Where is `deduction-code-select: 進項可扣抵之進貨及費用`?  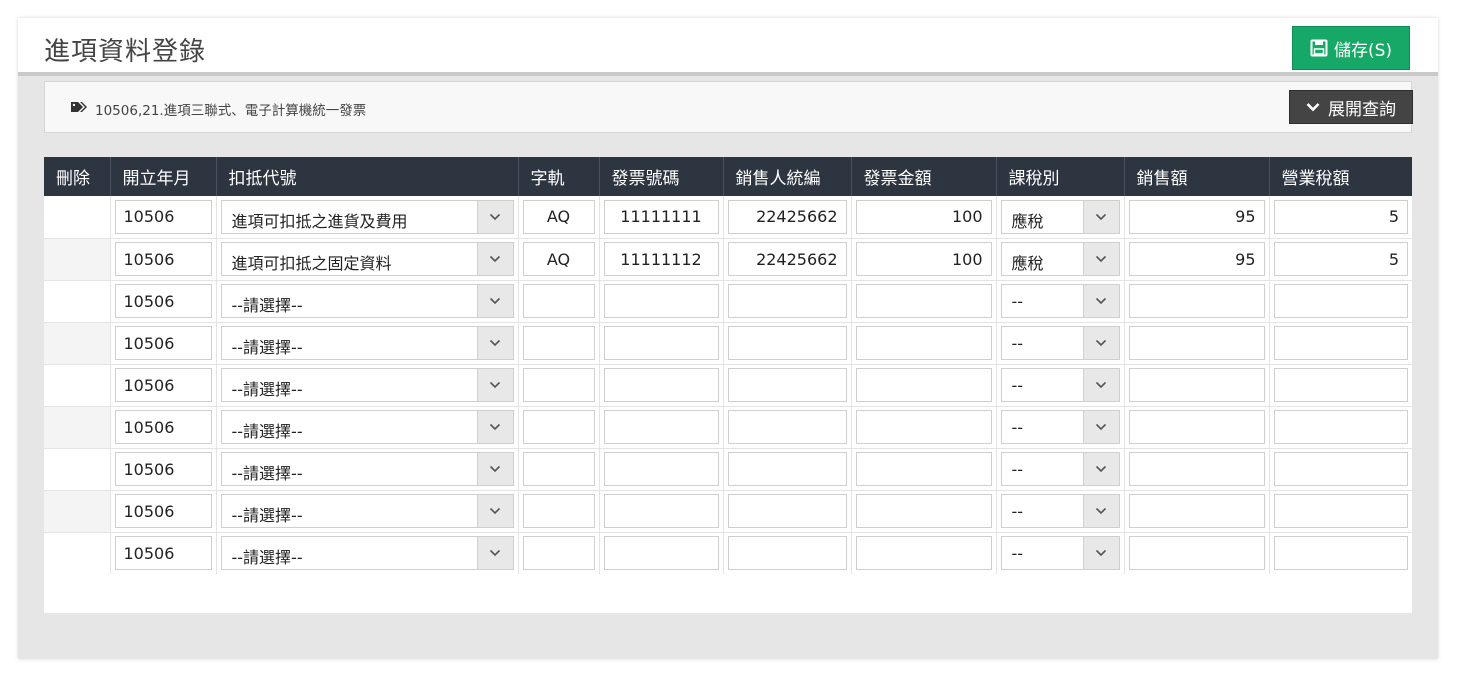 deduction-code-select: 進項可扣抵之進貨及費用 is located at coordinates (367, 216).